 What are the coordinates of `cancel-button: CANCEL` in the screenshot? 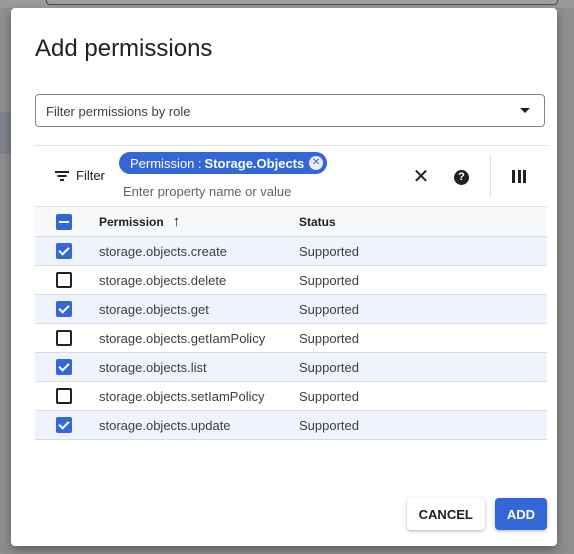 It's located at (445, 514).